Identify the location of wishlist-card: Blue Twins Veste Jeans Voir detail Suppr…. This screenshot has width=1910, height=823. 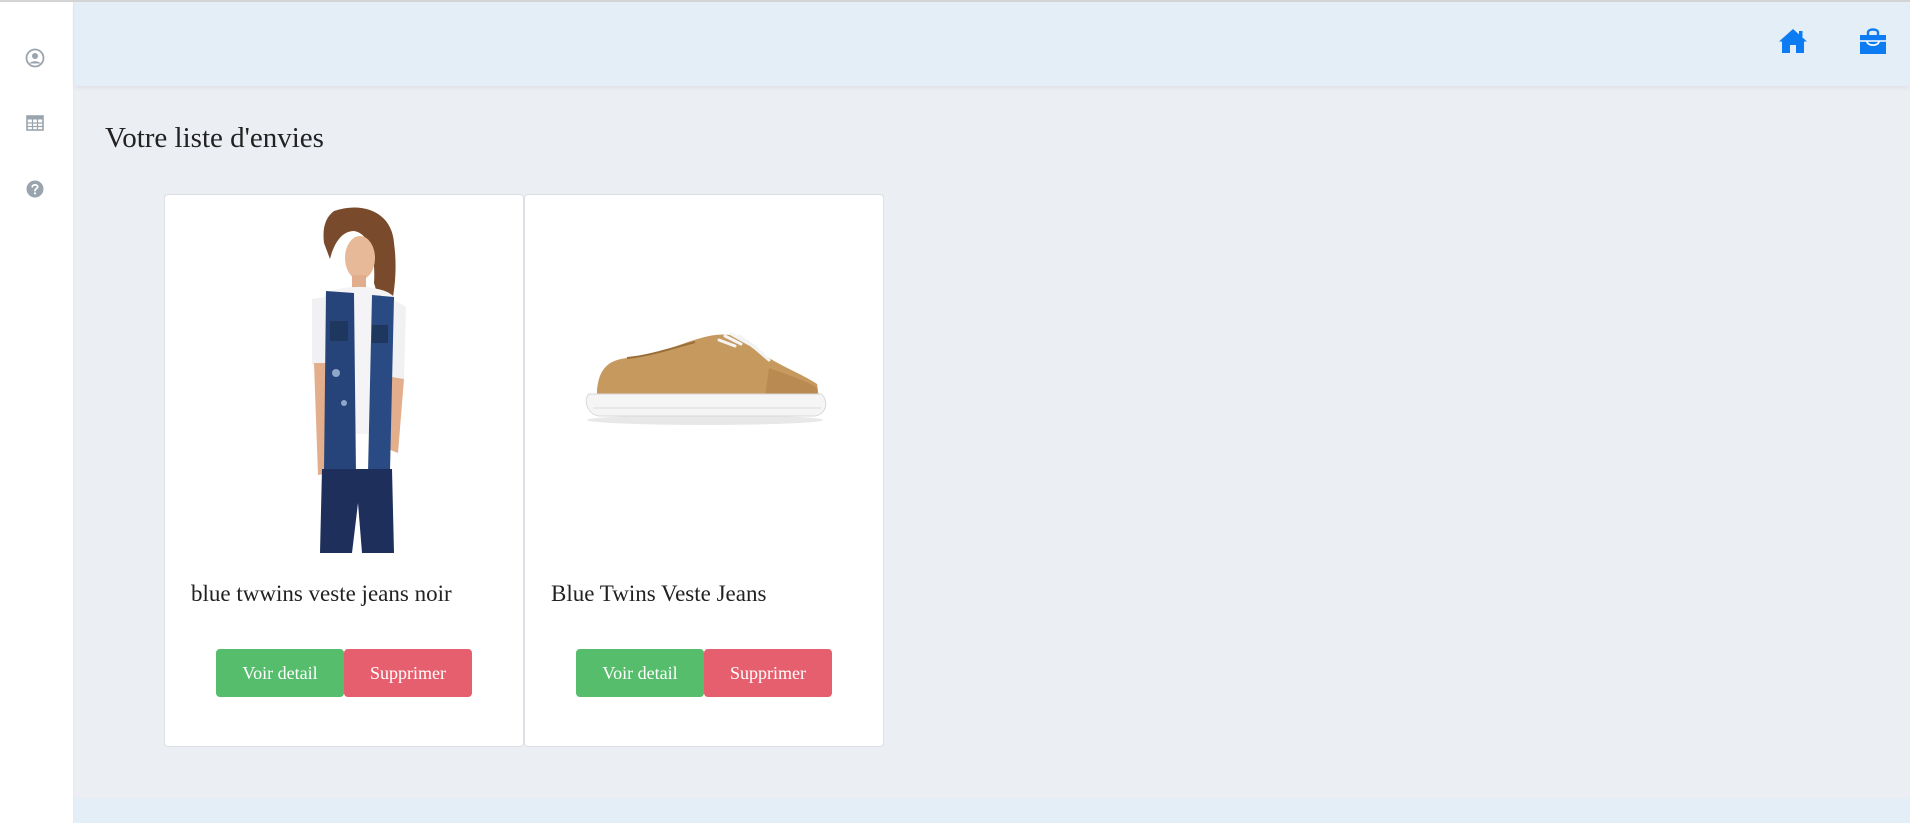
(704, 470).